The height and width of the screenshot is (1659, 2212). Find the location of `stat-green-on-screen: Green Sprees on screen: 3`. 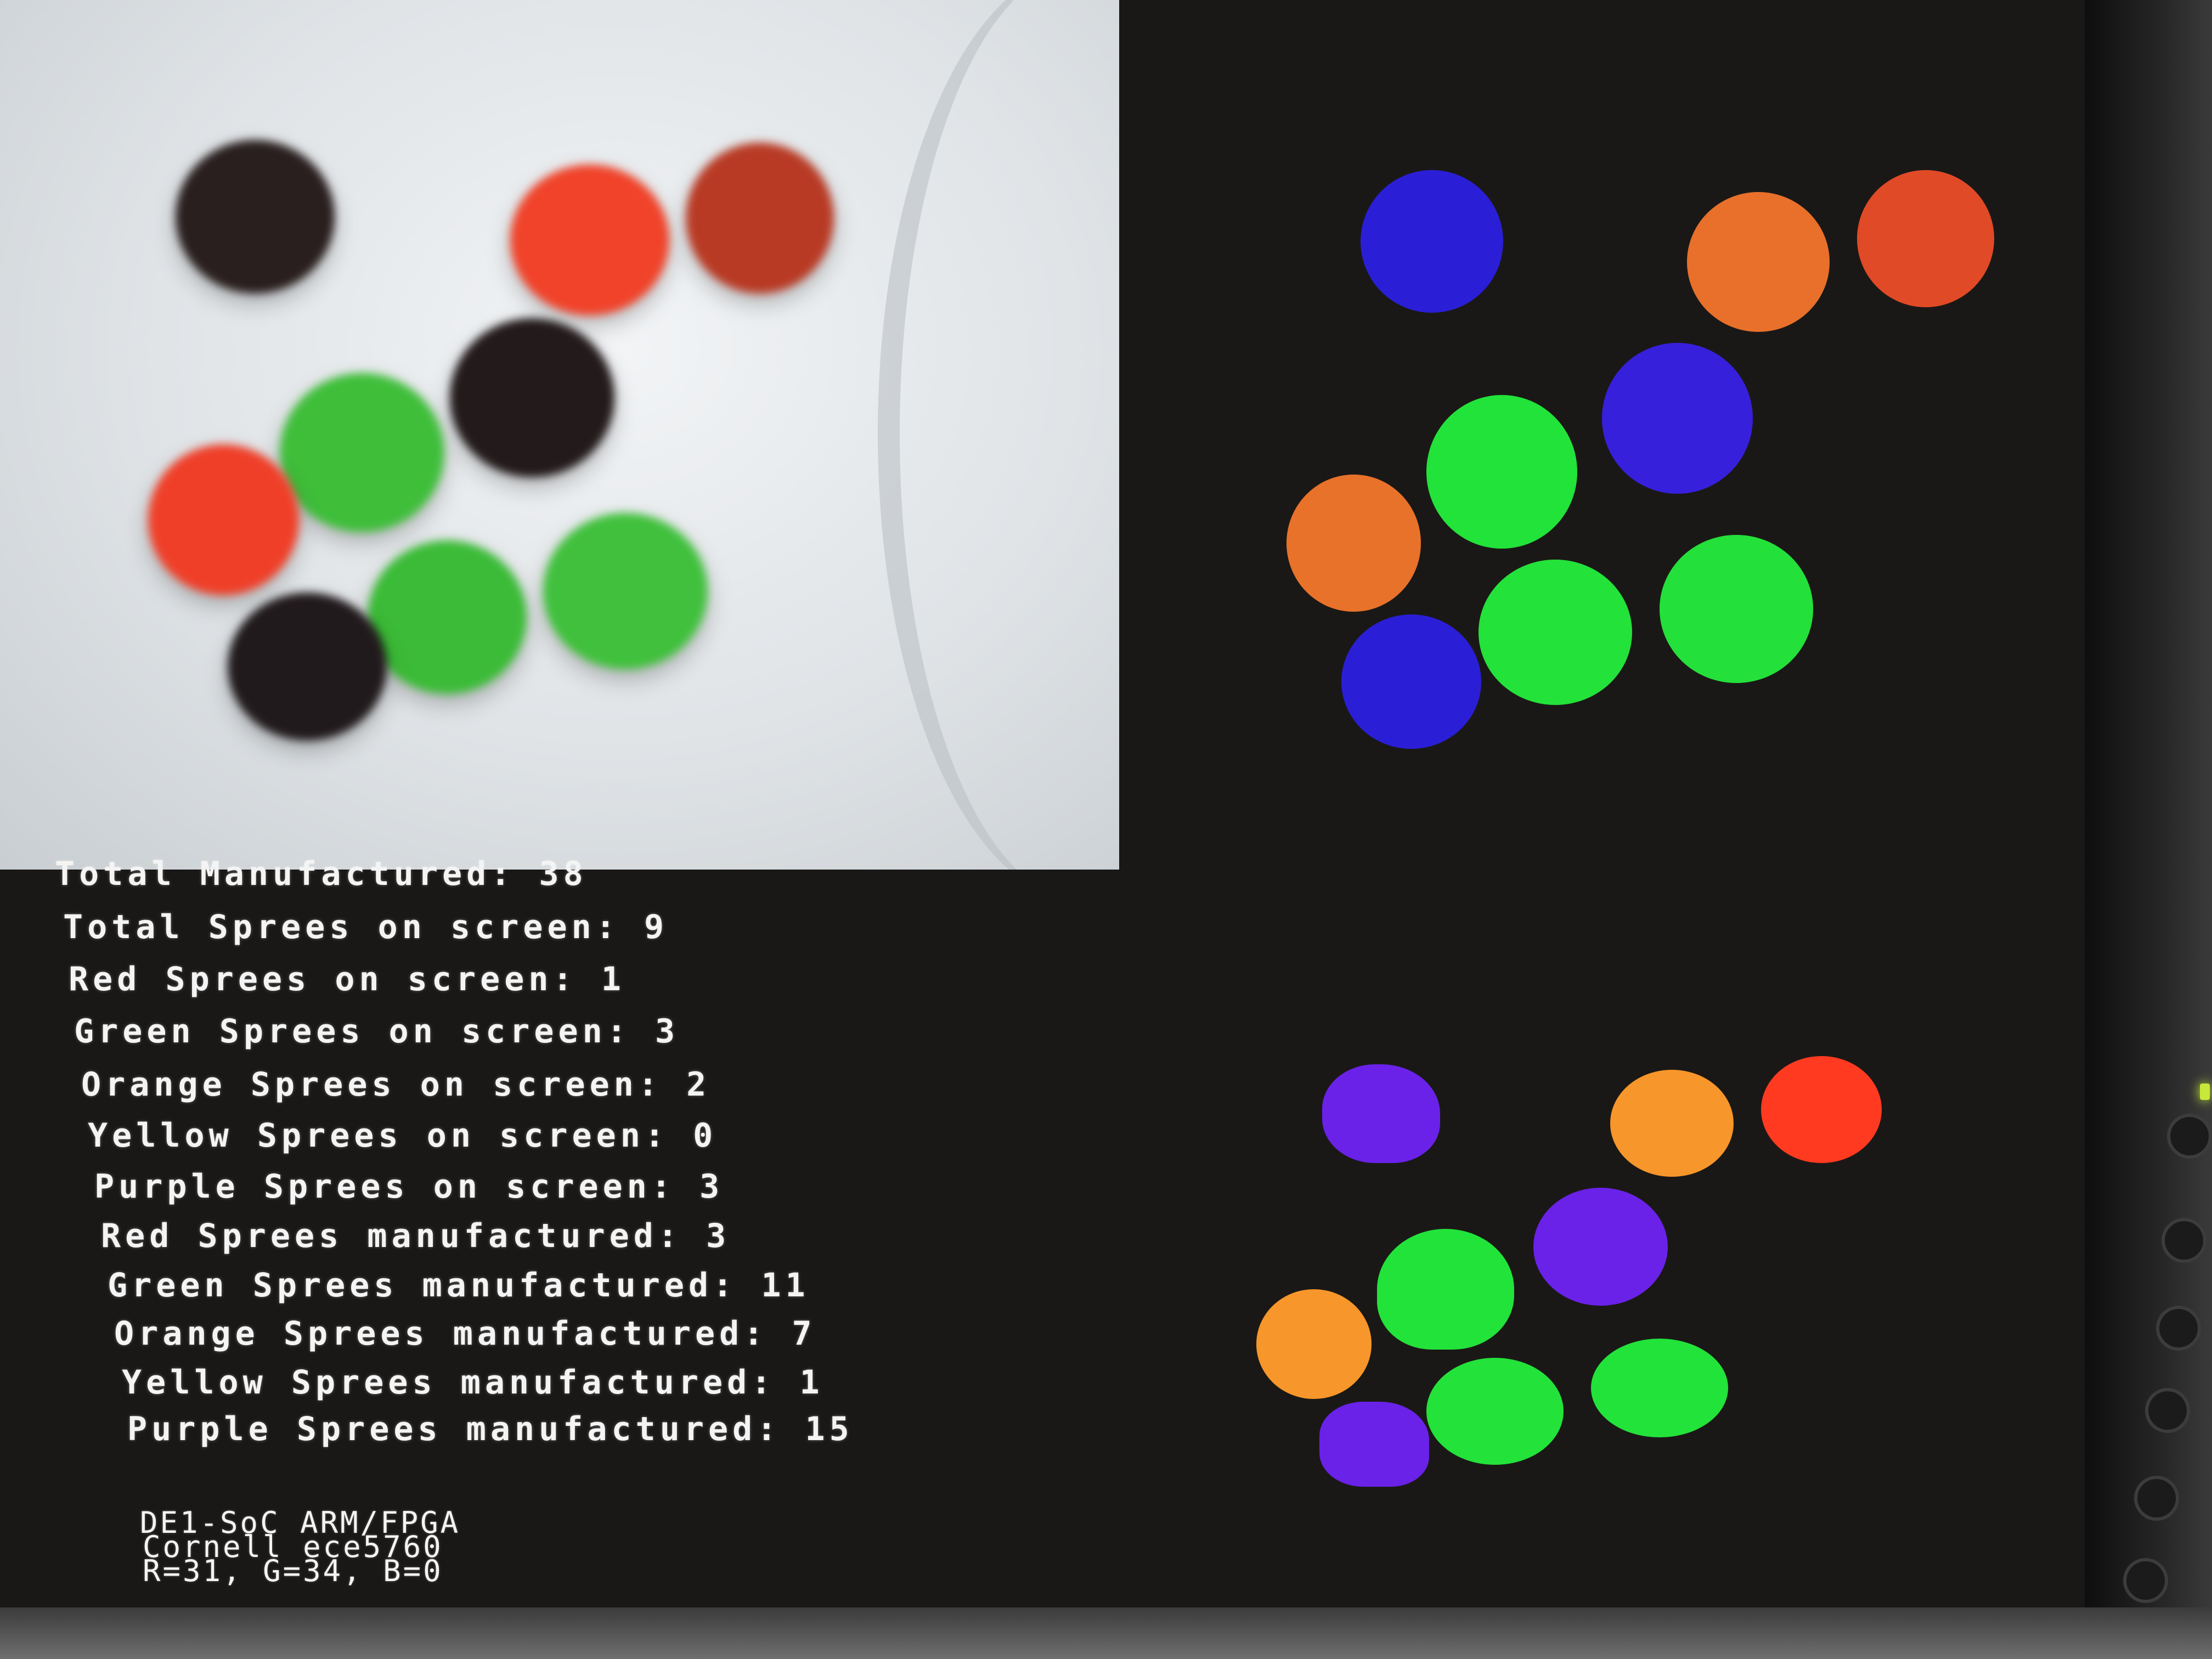

stat-green-on-screen: Green Sprees on screen: 3 is located at coordinates (377, 1031).